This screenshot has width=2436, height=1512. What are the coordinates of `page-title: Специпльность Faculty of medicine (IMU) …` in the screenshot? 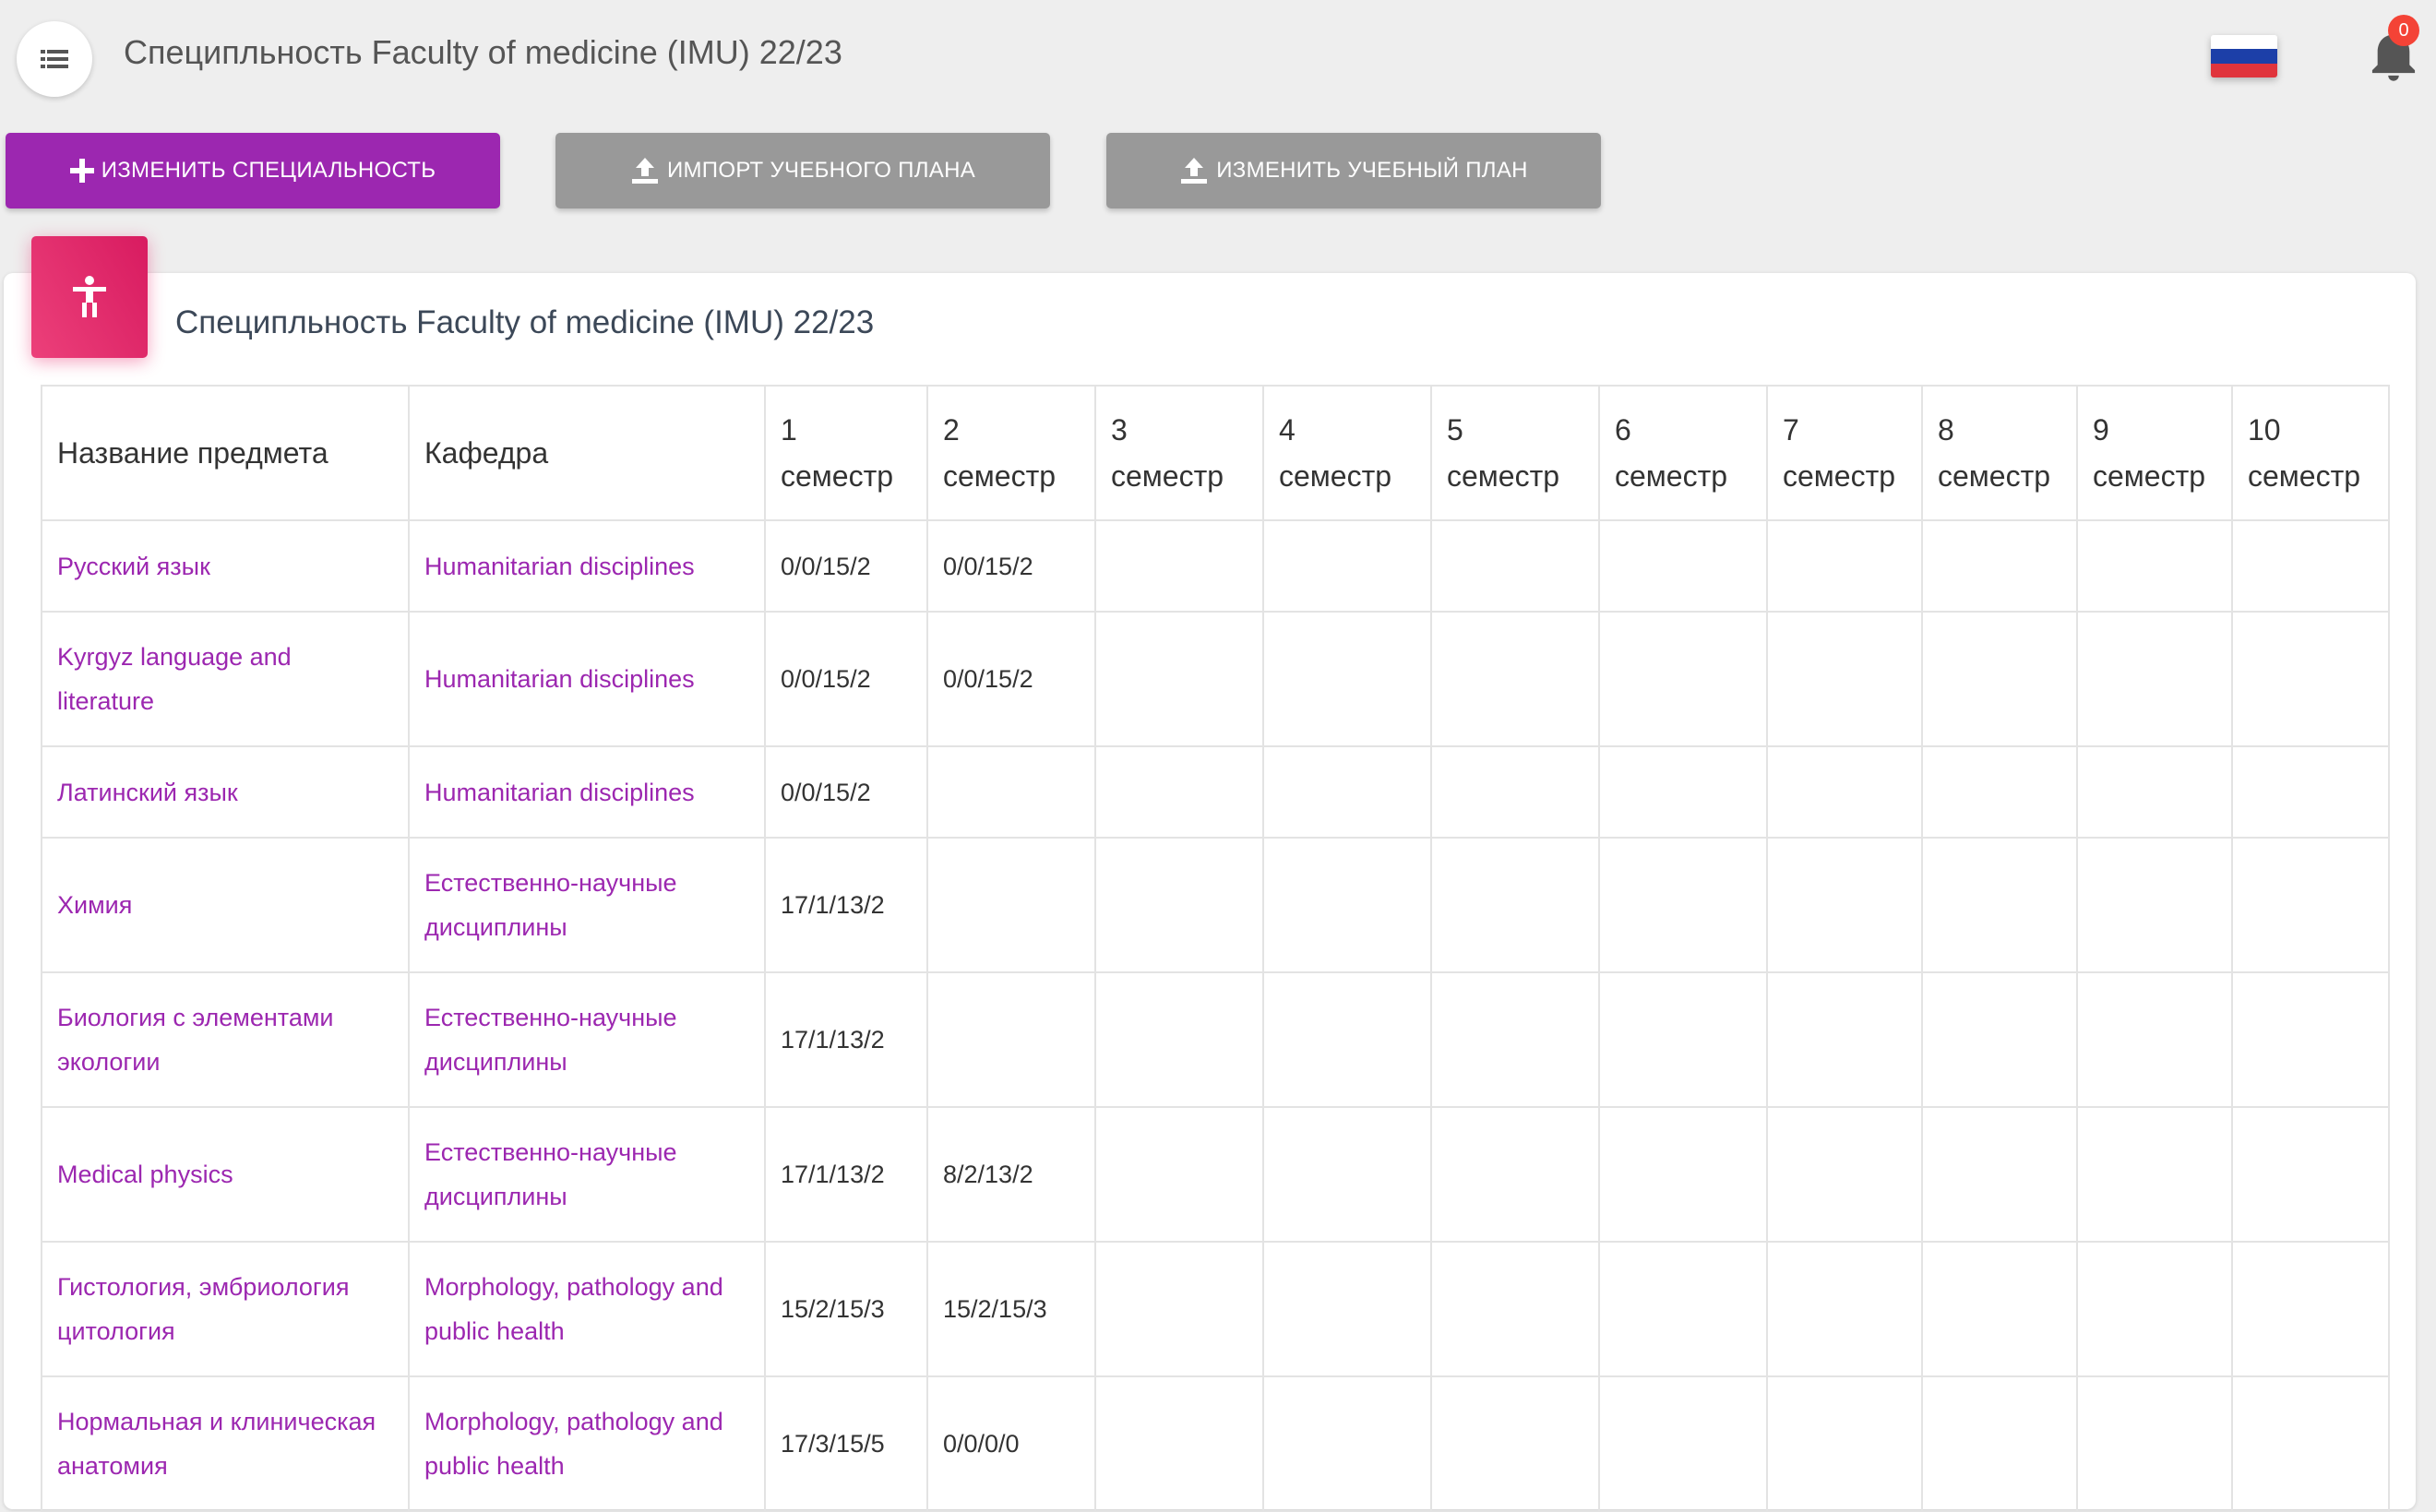 It's located at (483, 52).